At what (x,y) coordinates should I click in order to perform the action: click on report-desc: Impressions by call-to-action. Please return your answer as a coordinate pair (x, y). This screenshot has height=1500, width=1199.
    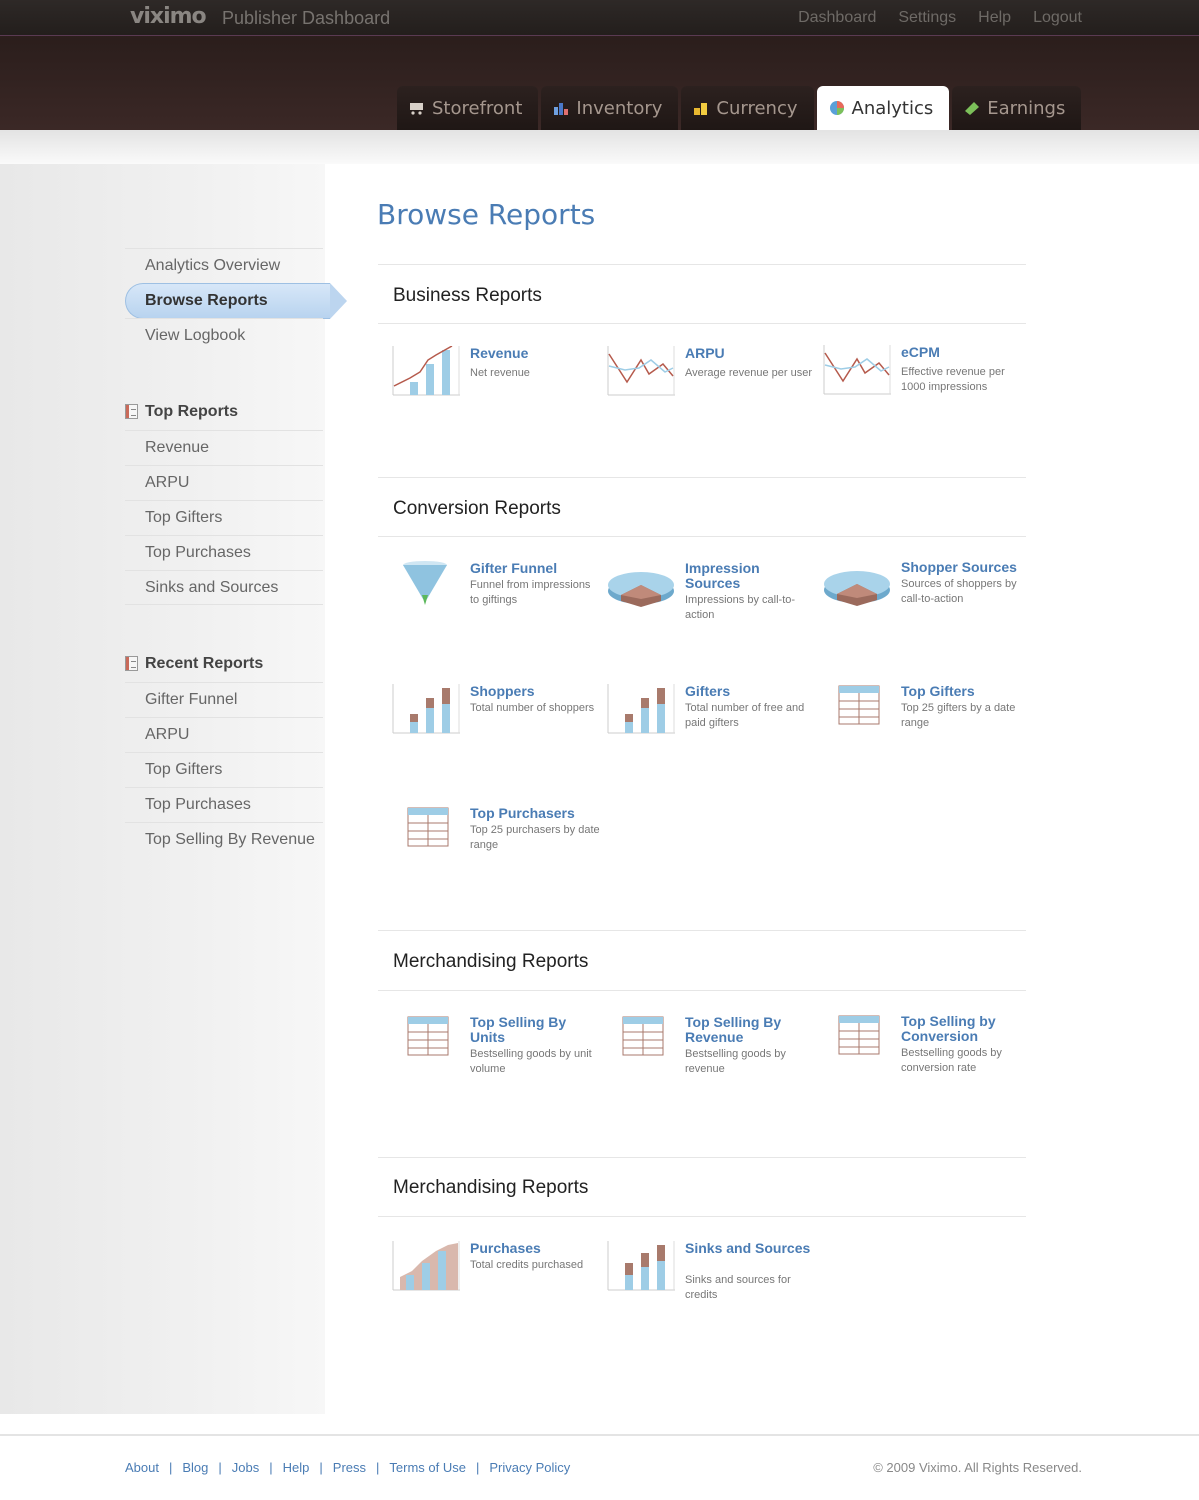
    Looking at the image, I should click on (740, 607).